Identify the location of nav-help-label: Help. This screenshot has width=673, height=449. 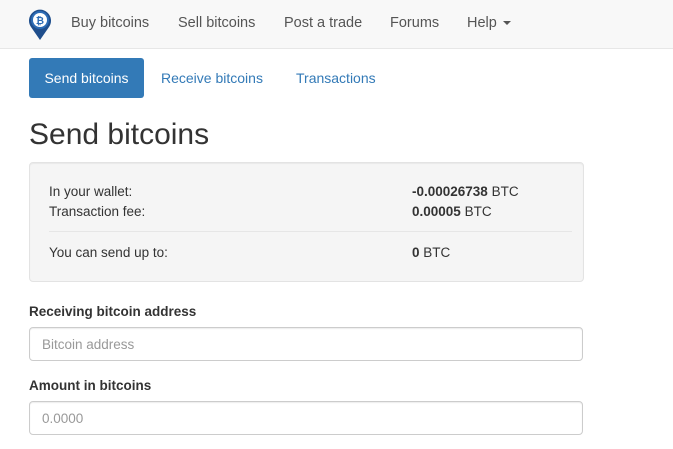
(482, 23).